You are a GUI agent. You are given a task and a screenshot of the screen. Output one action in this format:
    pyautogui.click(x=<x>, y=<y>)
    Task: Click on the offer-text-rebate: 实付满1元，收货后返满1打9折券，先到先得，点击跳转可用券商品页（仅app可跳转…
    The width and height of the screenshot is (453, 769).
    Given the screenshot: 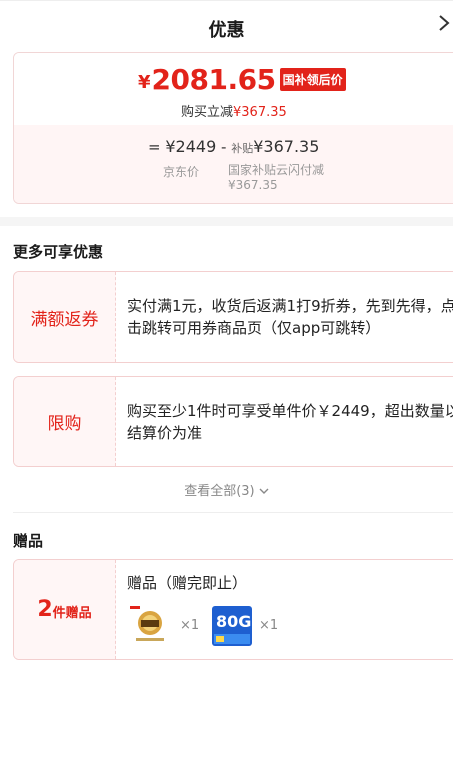 What is the action you would take?
    pyautogui.click(x=290, y=317)
    